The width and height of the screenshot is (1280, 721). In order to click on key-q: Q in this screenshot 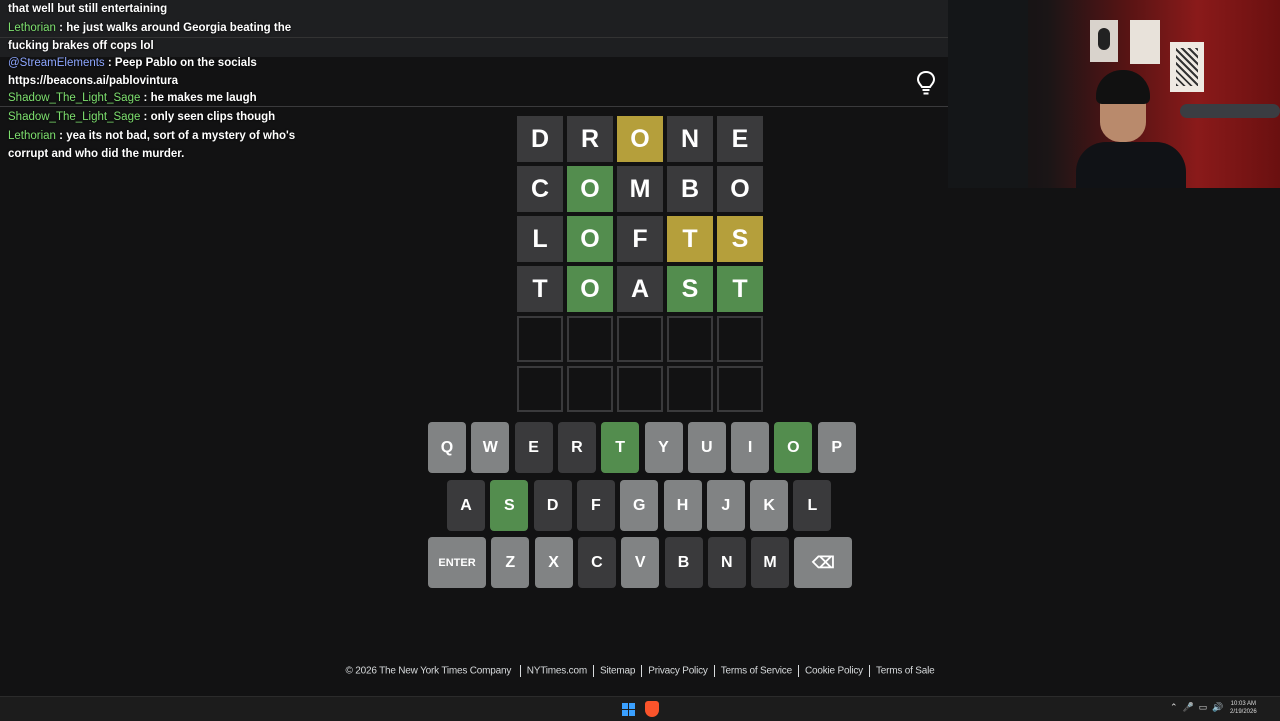, I will do `click(447, 447)`.